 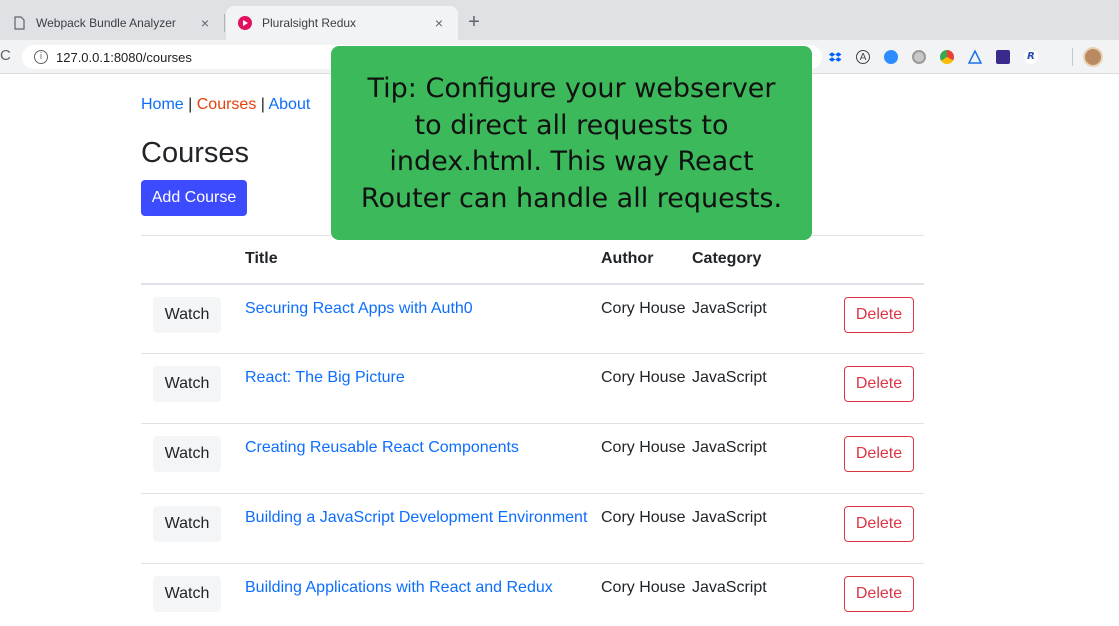 I want to click on tip-line: Tip: Configure your webserver, so click(x=571, y=88).